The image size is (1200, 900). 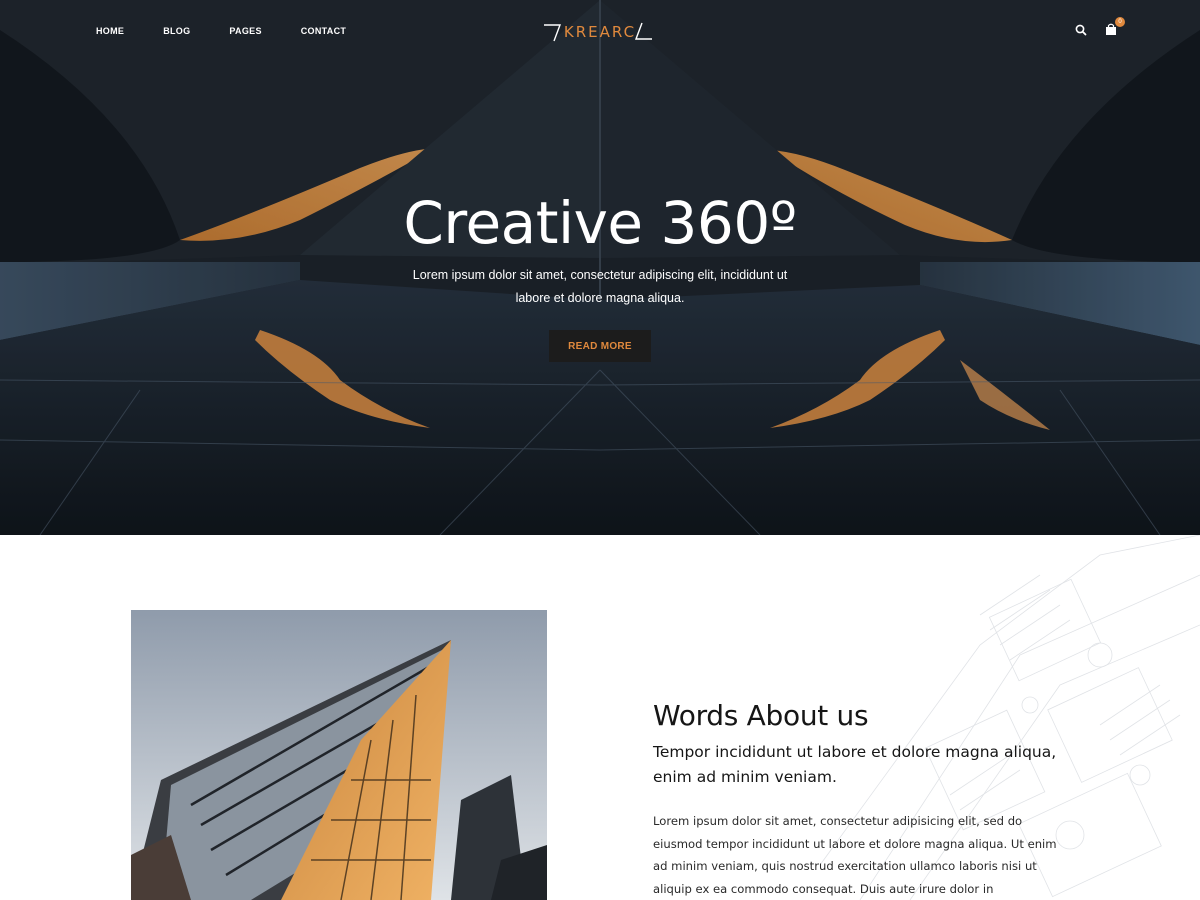 I want to click on about-building-image, so click(x=339, y=755).